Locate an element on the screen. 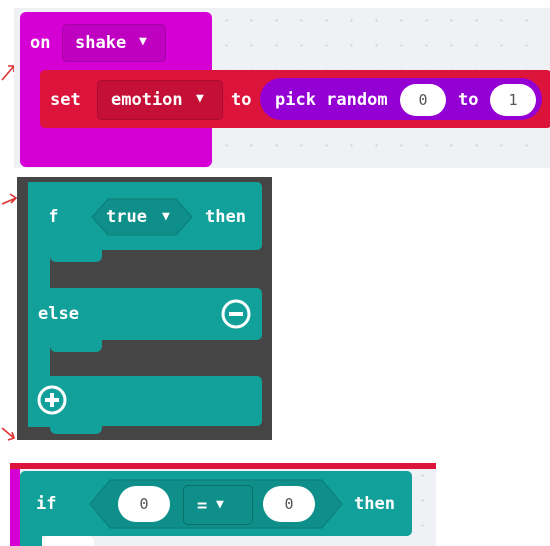  keyword-if-2: if is located at coordinates (46, 504).